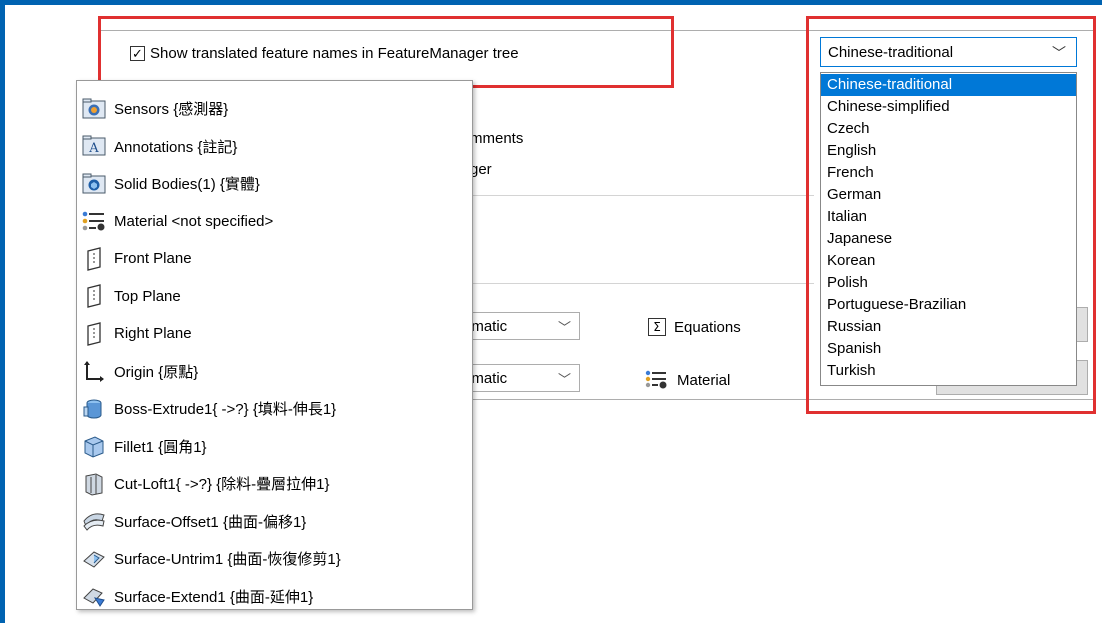 The image size is (1102, 623). What do you see at coordinates (222, 485) in the screenshot?
I see `tree-item-label: Cut-Loft1{ ->?} {除料-疊層拉伸1}` at bounding box center [222, 485].